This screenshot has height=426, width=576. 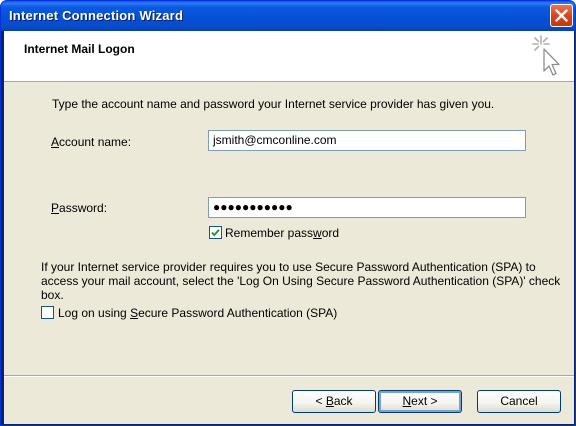 I want to click on spa-checkbox, so click(x=47, y=312).